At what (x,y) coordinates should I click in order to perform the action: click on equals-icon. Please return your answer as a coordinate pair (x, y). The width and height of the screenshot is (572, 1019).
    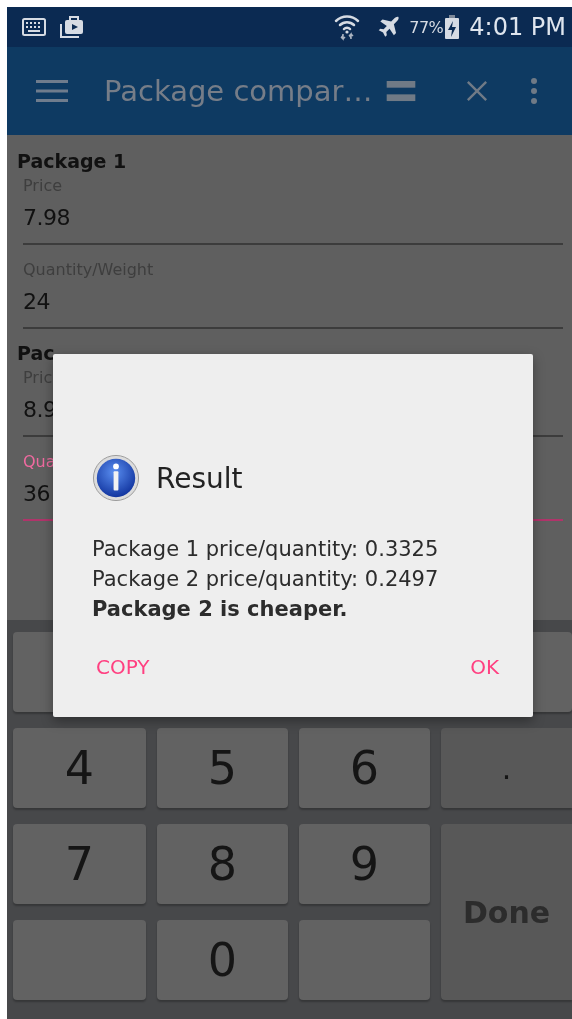
    Looking at the image, I should click on (401, 91).